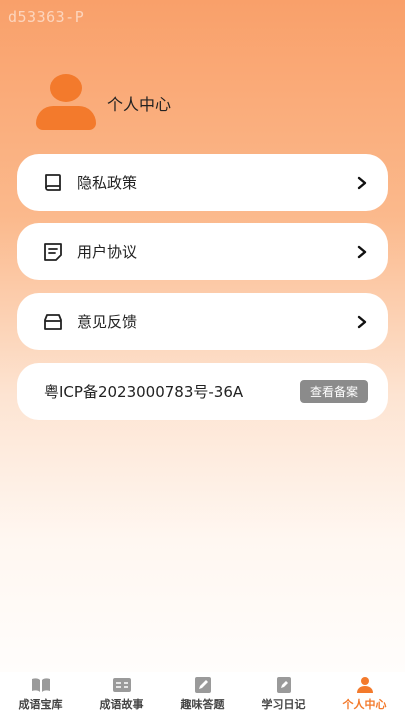 The image size is (405, 720). Describe the element at coordinates (40, 685) in the screenshot. I see `open-book-icon` at that location.